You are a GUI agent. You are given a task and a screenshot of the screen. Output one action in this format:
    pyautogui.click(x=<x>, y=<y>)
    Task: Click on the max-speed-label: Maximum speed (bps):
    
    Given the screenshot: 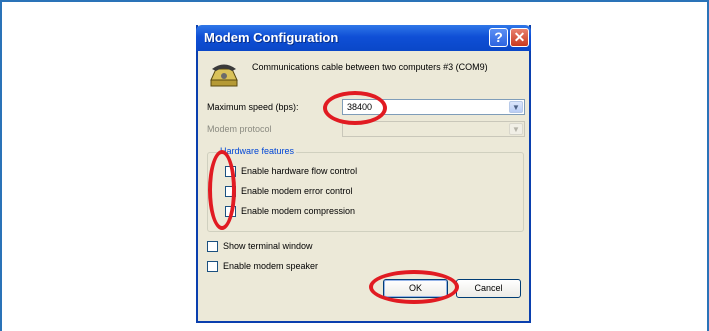 What is the action you would take?
    pyautogui.click(x=253, y=107)
    